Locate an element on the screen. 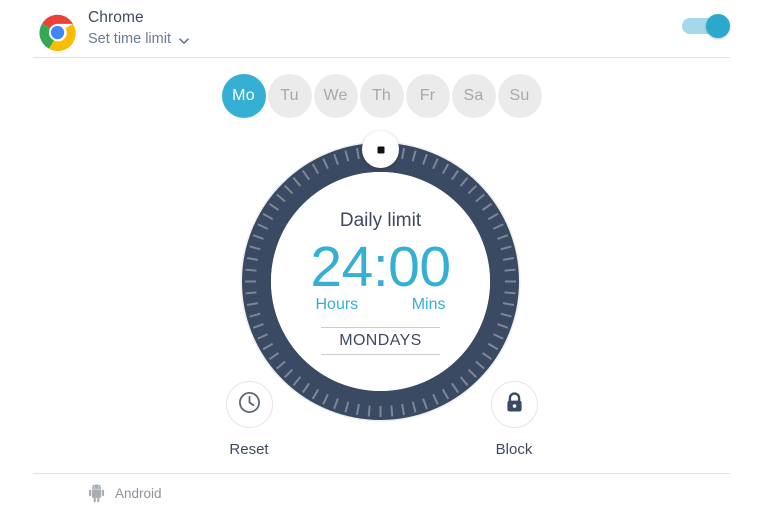  day-label: We is located at coordinates (335, 95).